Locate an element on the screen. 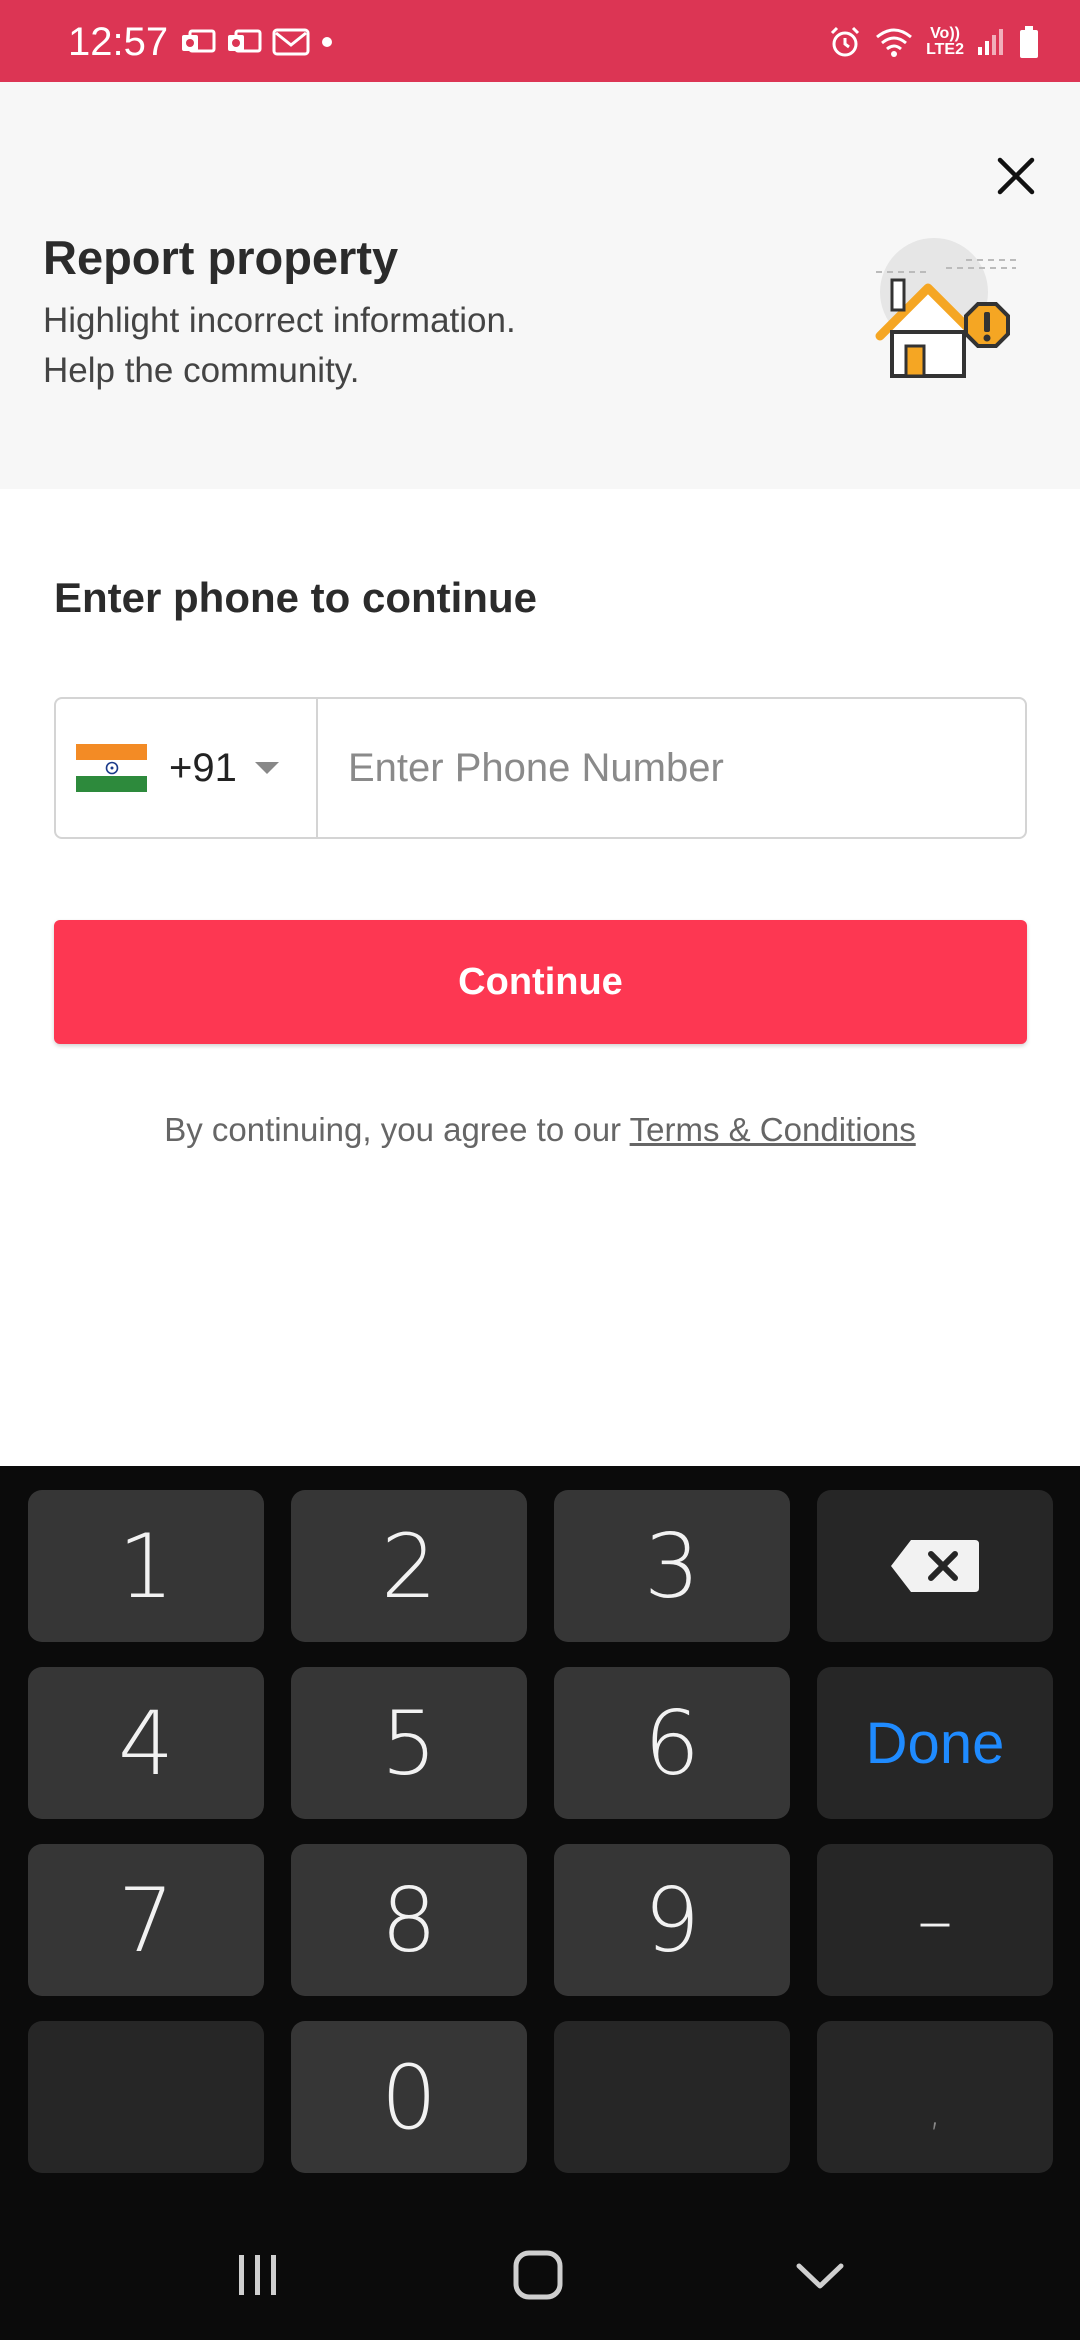 The image size is (1080, 2340). key-9: 9 is located at coordinates (672, 1920).